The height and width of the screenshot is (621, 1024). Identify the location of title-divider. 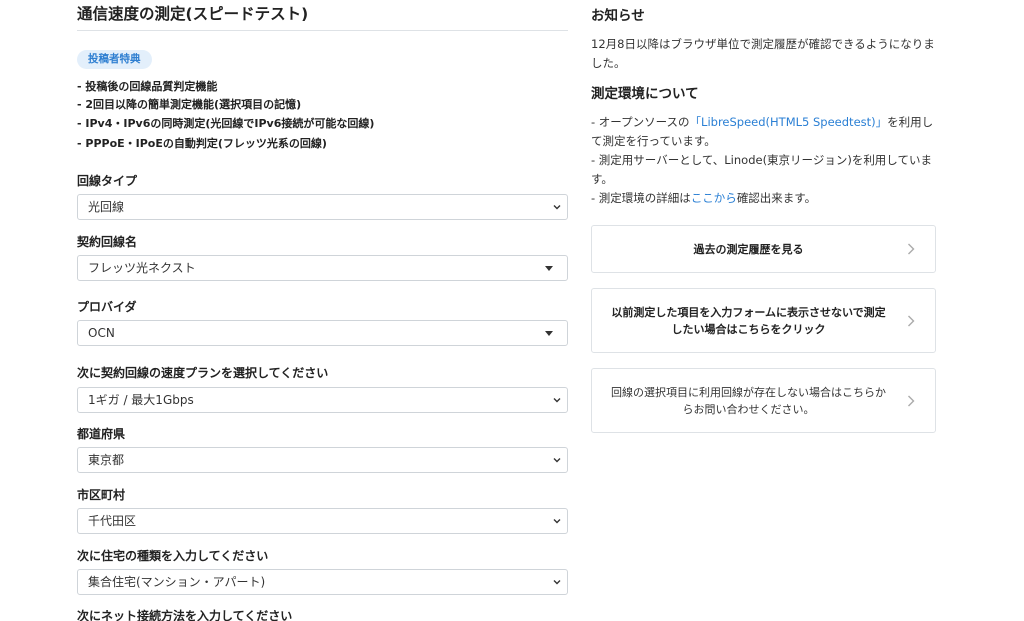
(322, 30).